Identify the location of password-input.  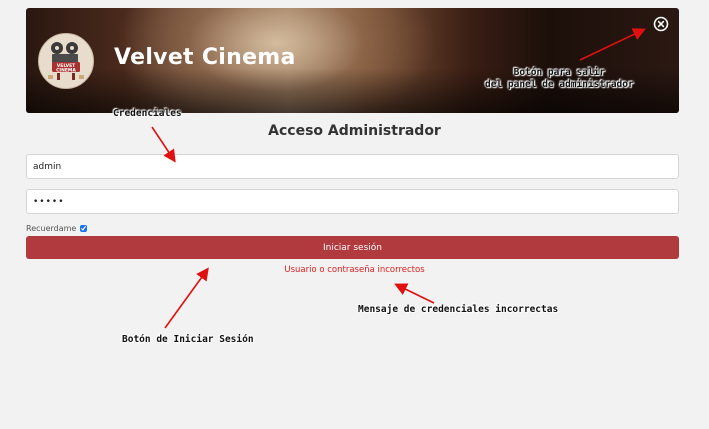
(352, 201).